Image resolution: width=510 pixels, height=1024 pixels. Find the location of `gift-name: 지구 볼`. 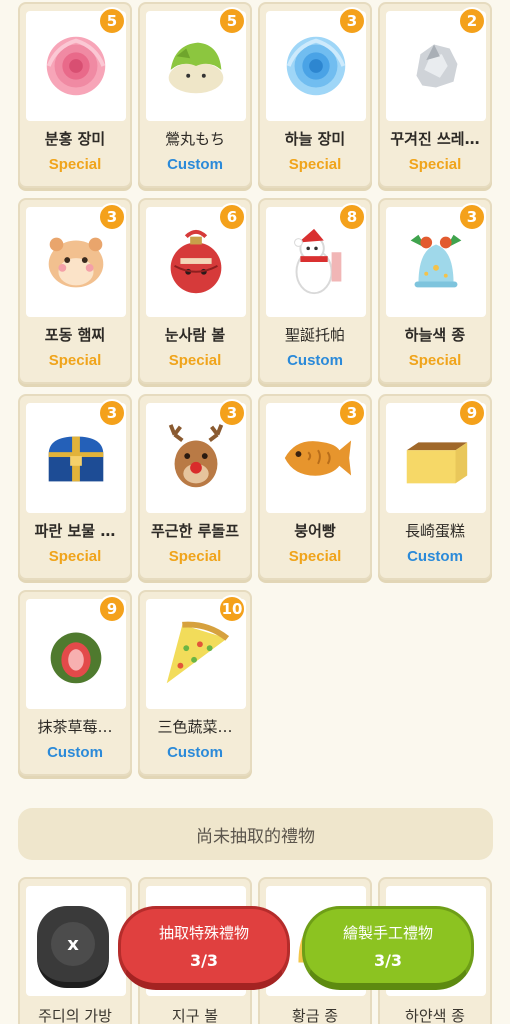

gift-name: 지구 볼 is located at coordinates (195, 1015).